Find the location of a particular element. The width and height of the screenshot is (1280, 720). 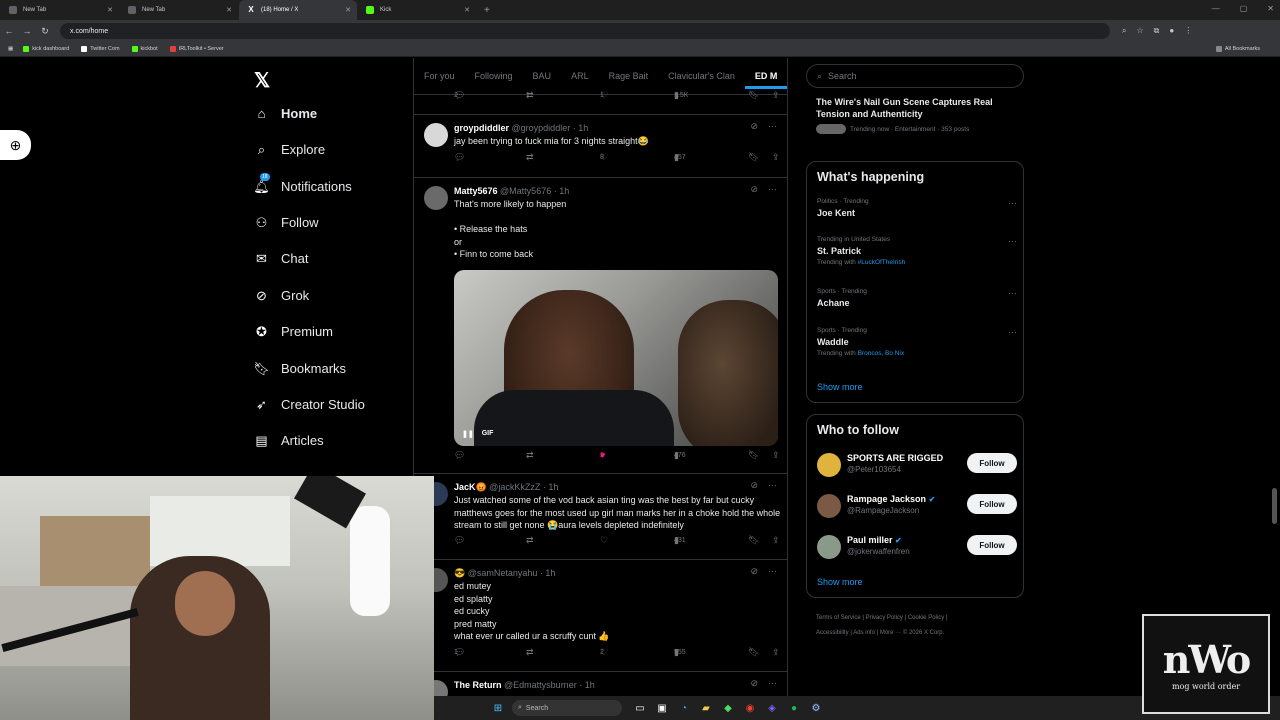

nav-home: ⌂ Home is located at coordinates (329, 113).